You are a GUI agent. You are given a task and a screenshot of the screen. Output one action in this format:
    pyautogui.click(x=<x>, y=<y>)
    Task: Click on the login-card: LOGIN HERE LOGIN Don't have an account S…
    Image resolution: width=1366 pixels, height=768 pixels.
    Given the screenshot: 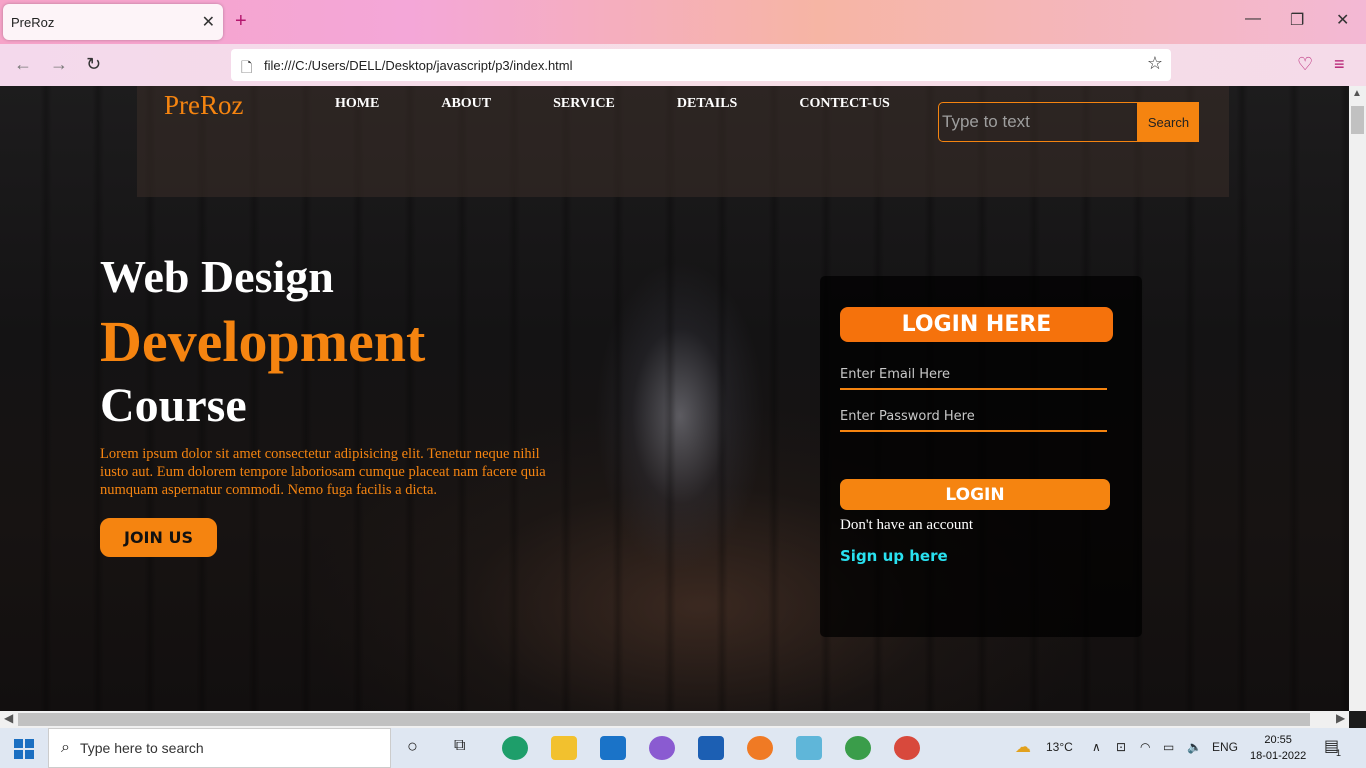 What is the action you would take?
    pyautogui.click(x=981, y=456)
    